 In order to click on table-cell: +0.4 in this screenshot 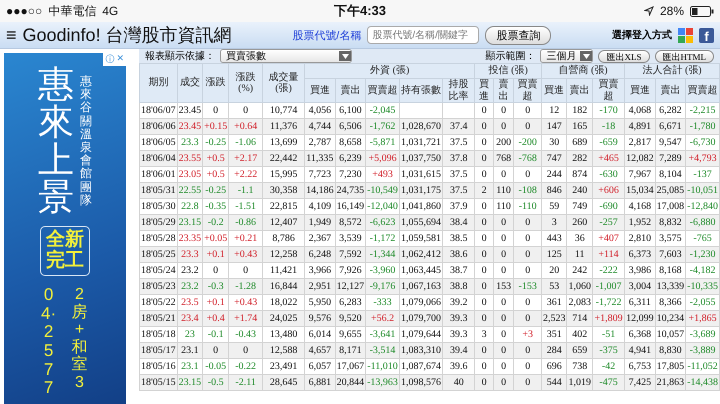, I will do `click(215, 318)`.